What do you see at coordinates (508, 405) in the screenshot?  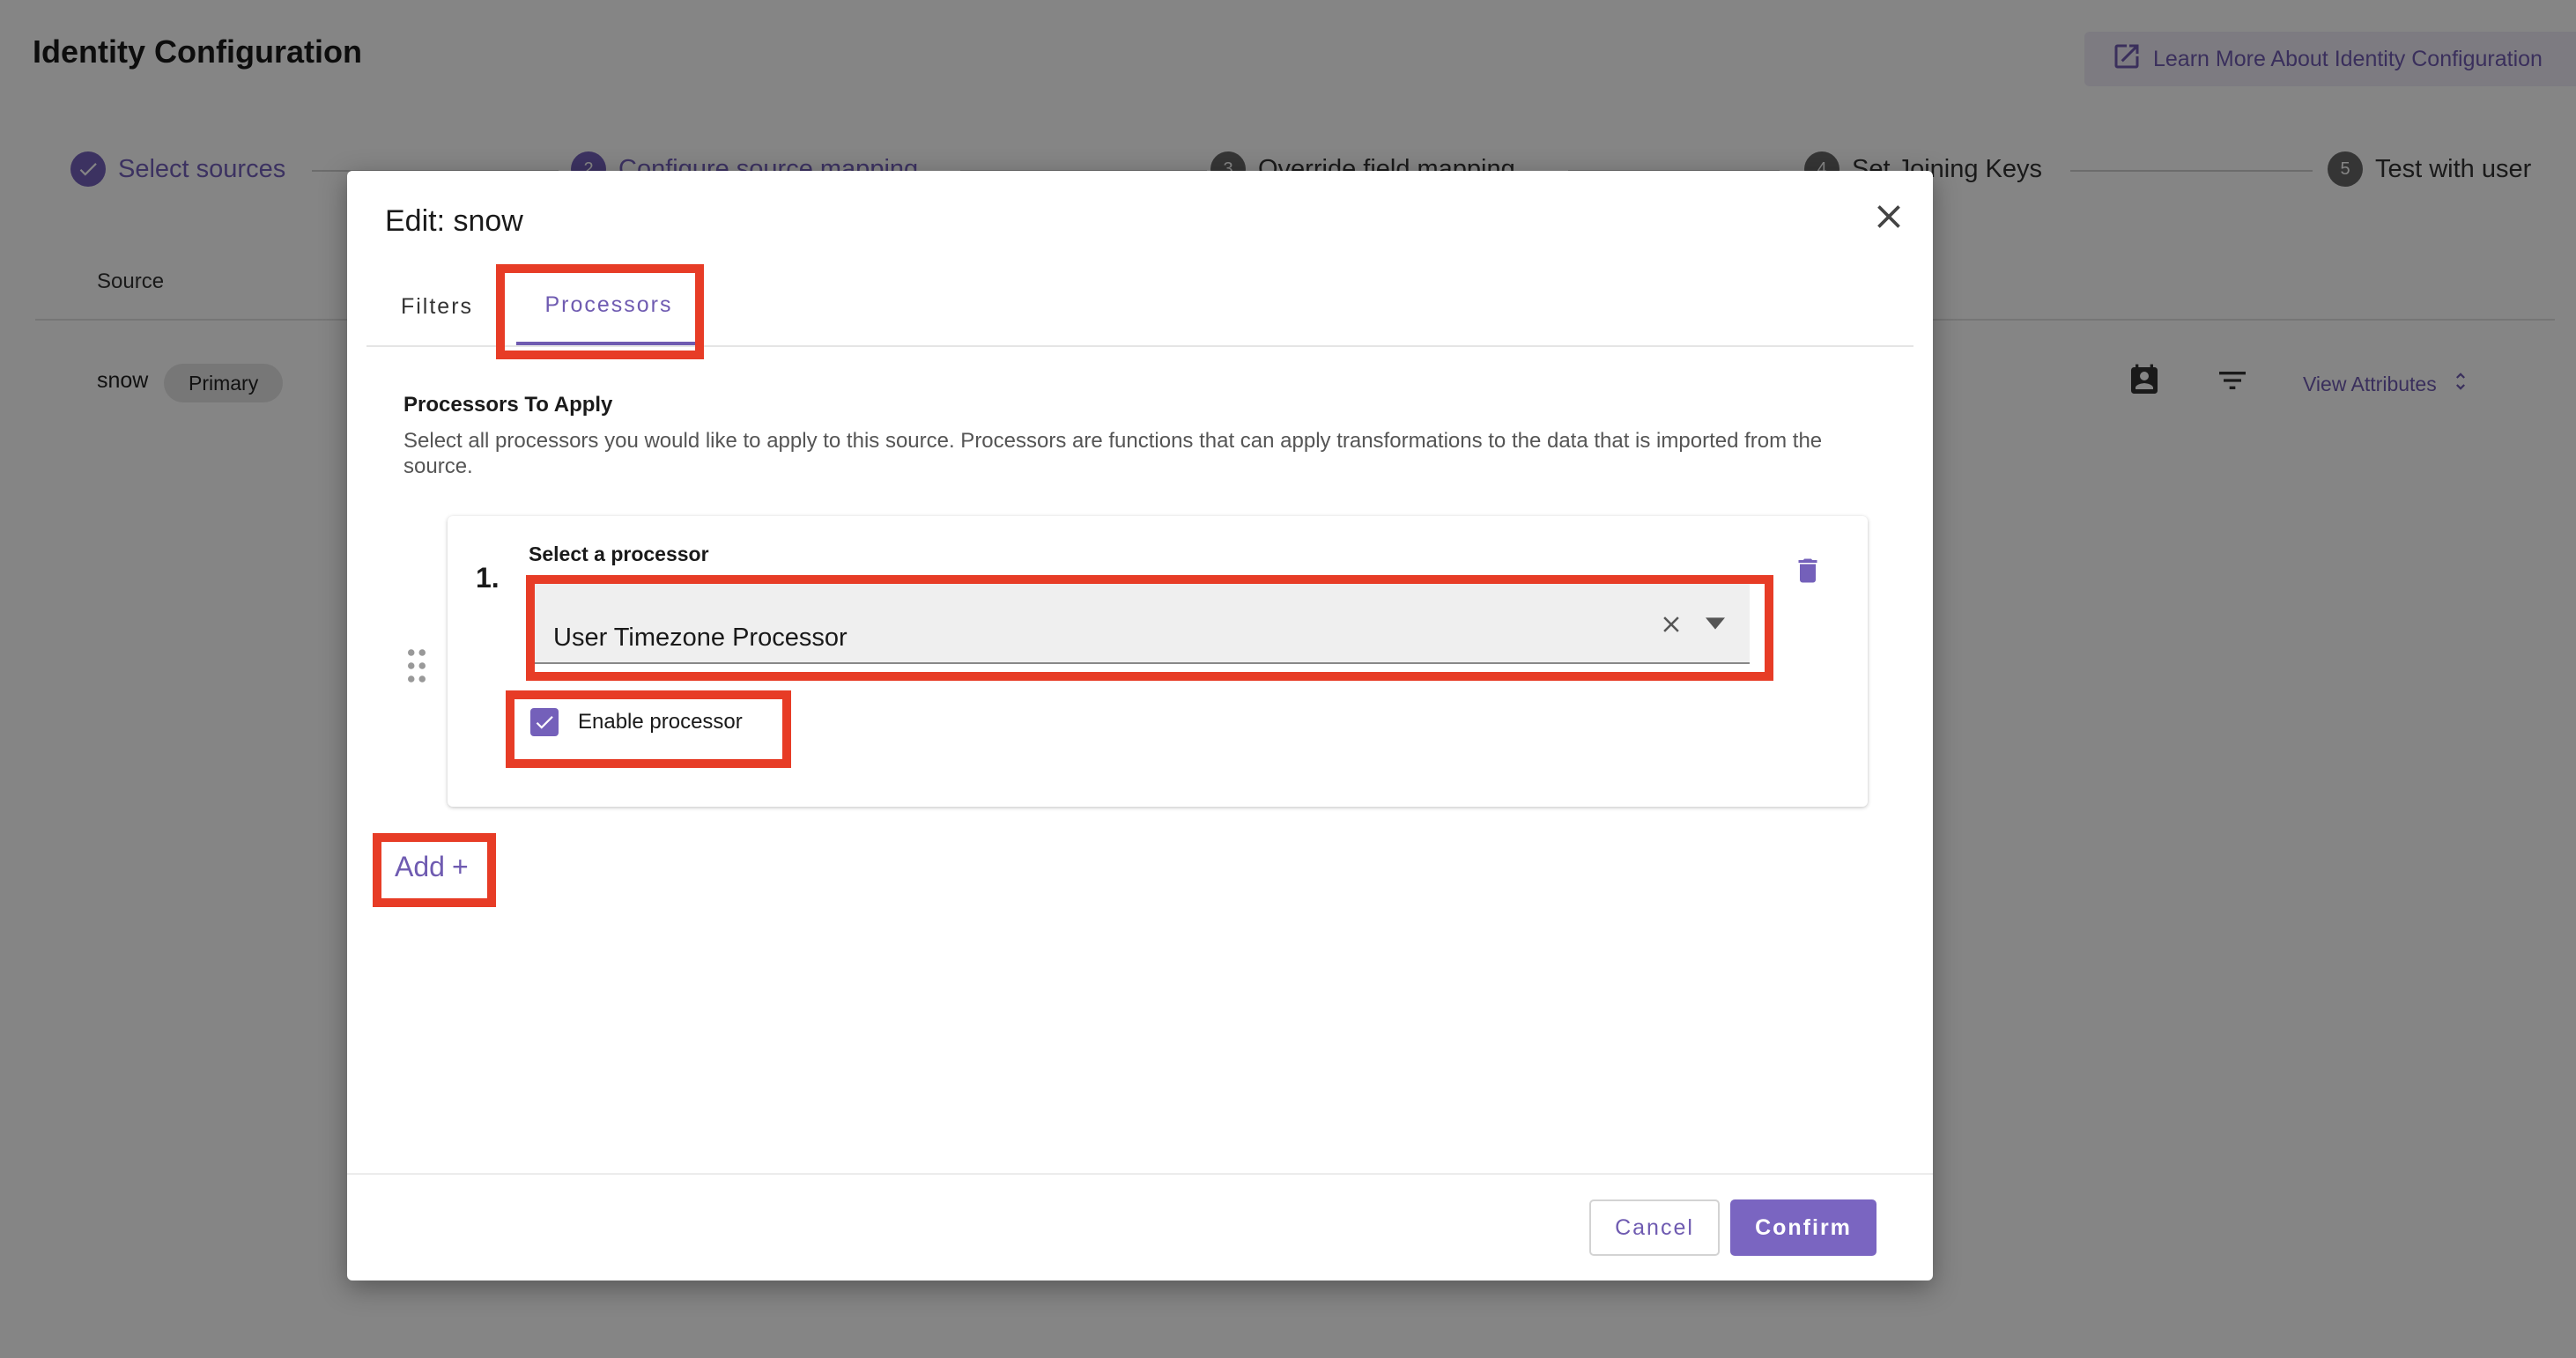 I see `section-title: Processors To Apply` at bounding box center [508, 405].